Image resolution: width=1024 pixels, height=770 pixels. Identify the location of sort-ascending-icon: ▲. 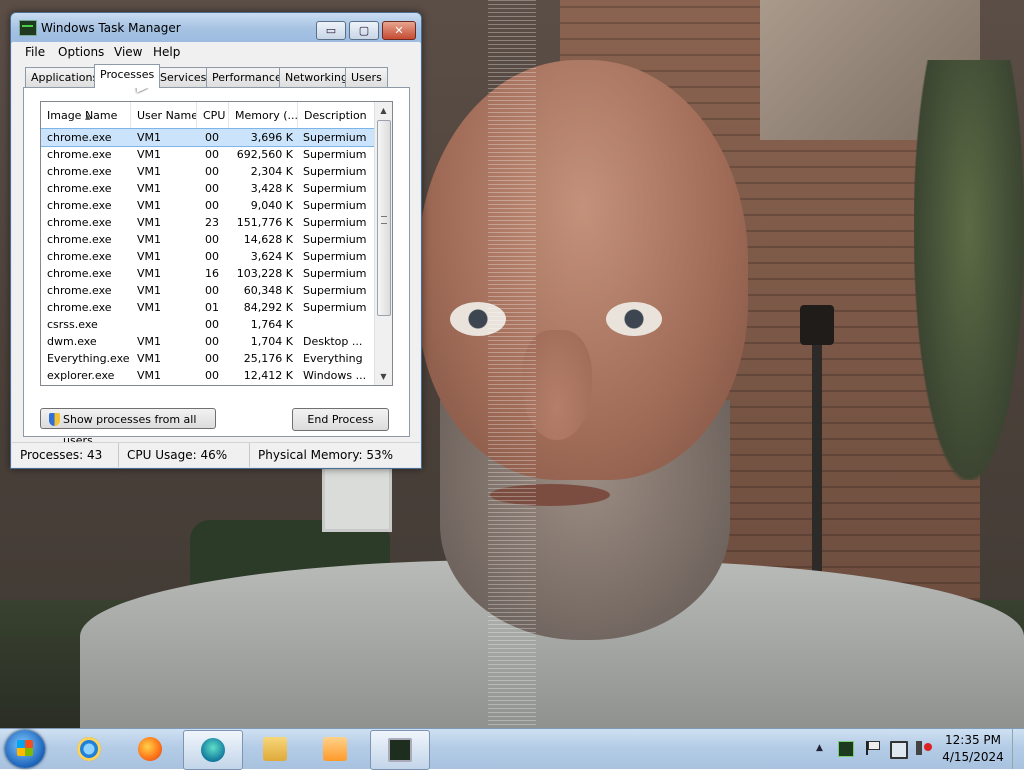
(88, 117).